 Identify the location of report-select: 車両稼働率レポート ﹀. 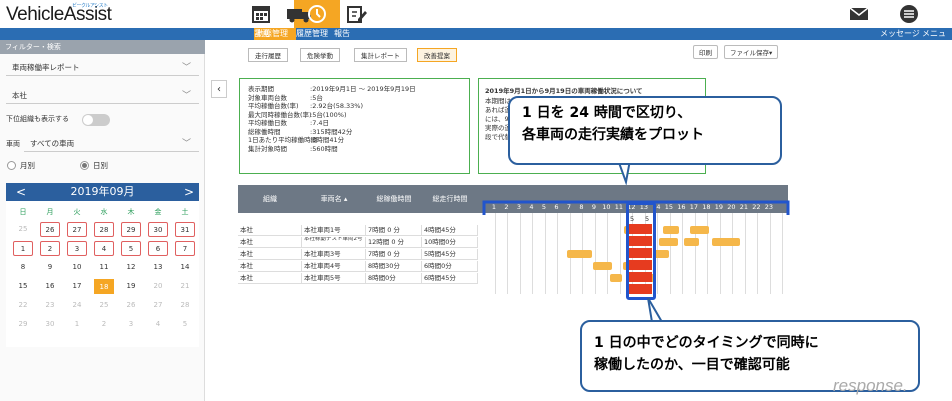
(102, 68).